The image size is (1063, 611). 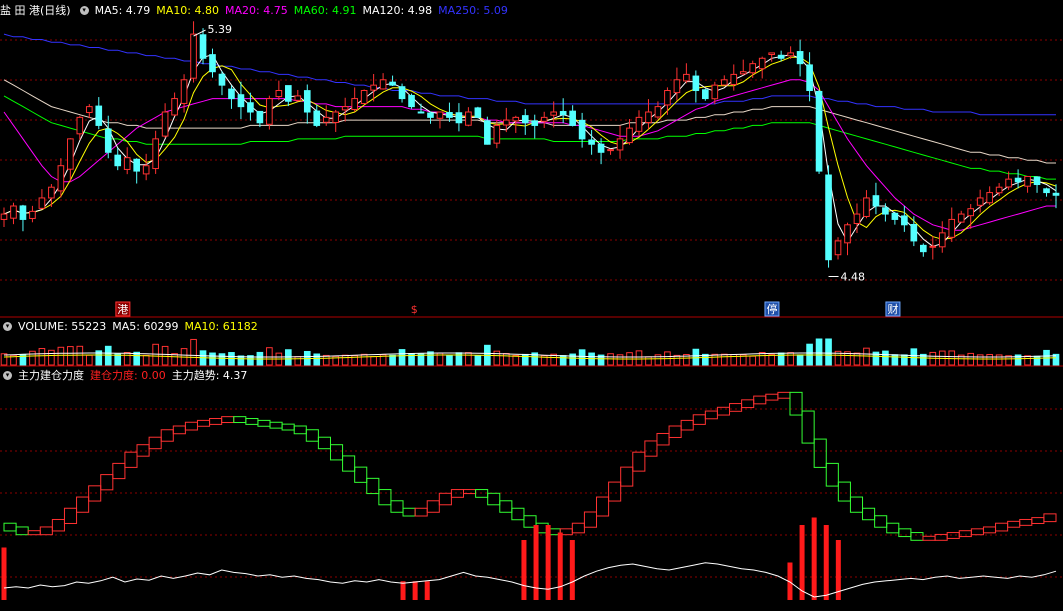 What do you see at coordinates (397, 10) in the screenshot?
I see `ma120-label: MA120: 4.98` at bounding box center [397, 10].